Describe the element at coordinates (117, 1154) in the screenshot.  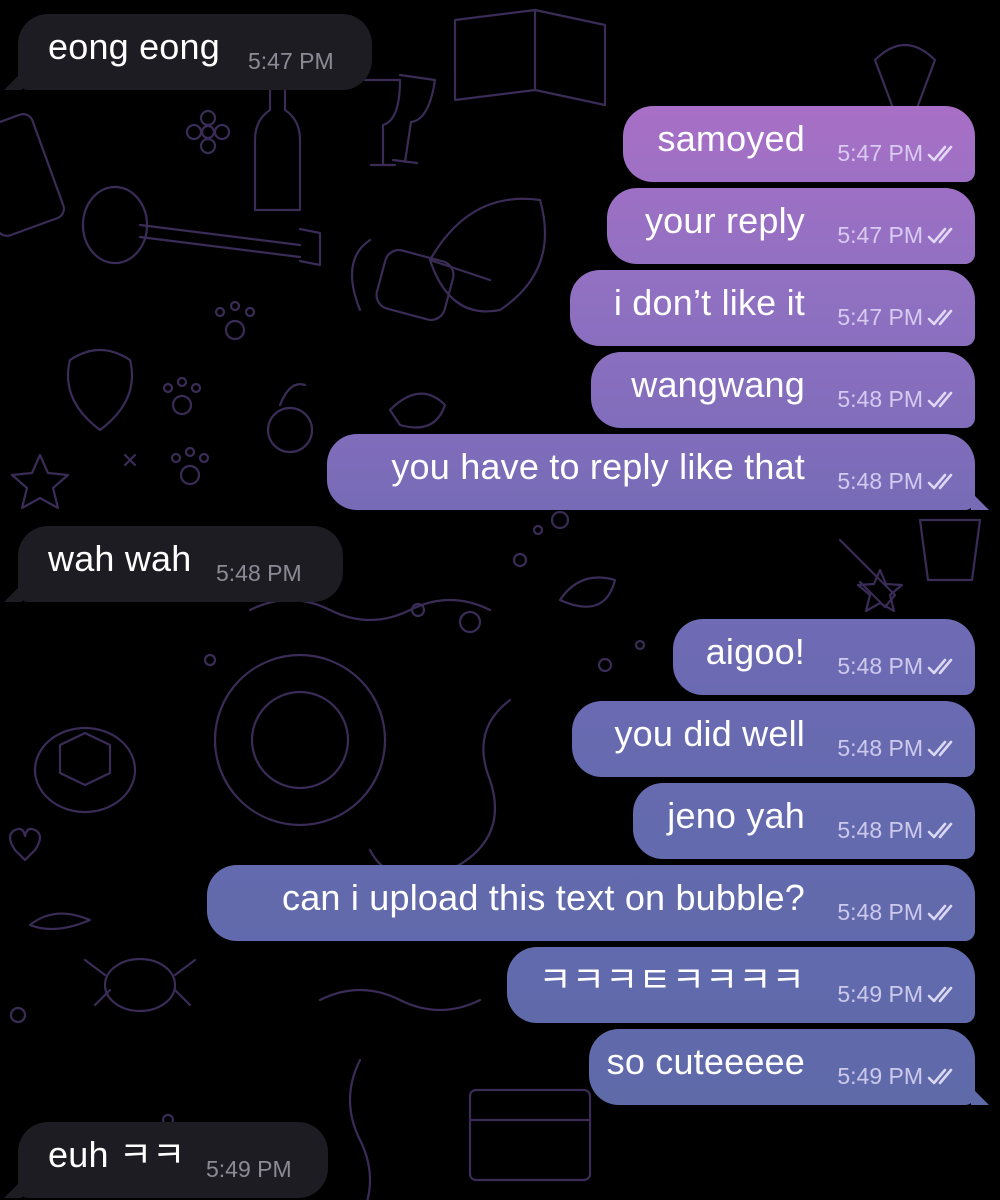
I see `message-text: euh ㅋㅋ` at that location.